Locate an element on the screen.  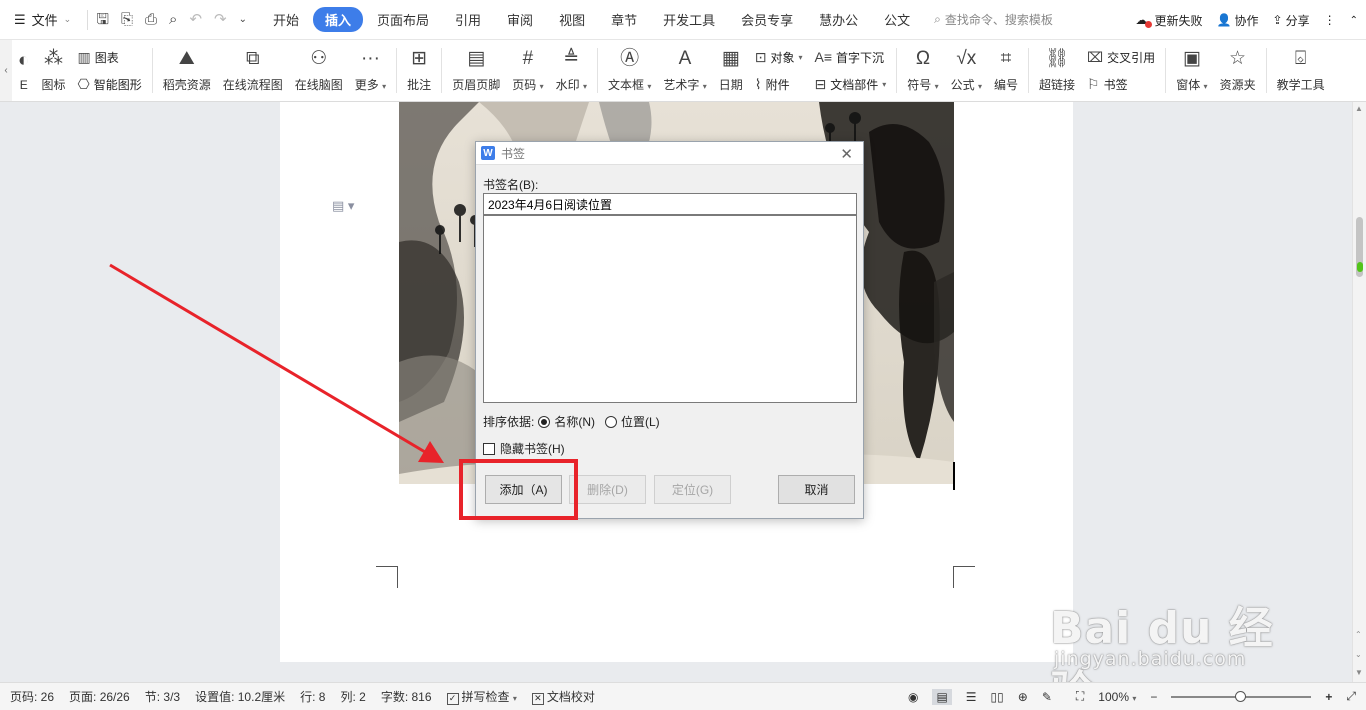
undo-icon: ↶ is located at coordinates (195, 20).